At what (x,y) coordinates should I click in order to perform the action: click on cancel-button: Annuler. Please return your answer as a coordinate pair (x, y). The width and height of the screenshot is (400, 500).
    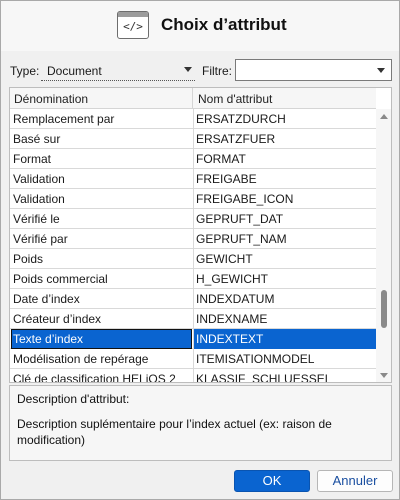
    Looking at the image, I should click on (355, 481).